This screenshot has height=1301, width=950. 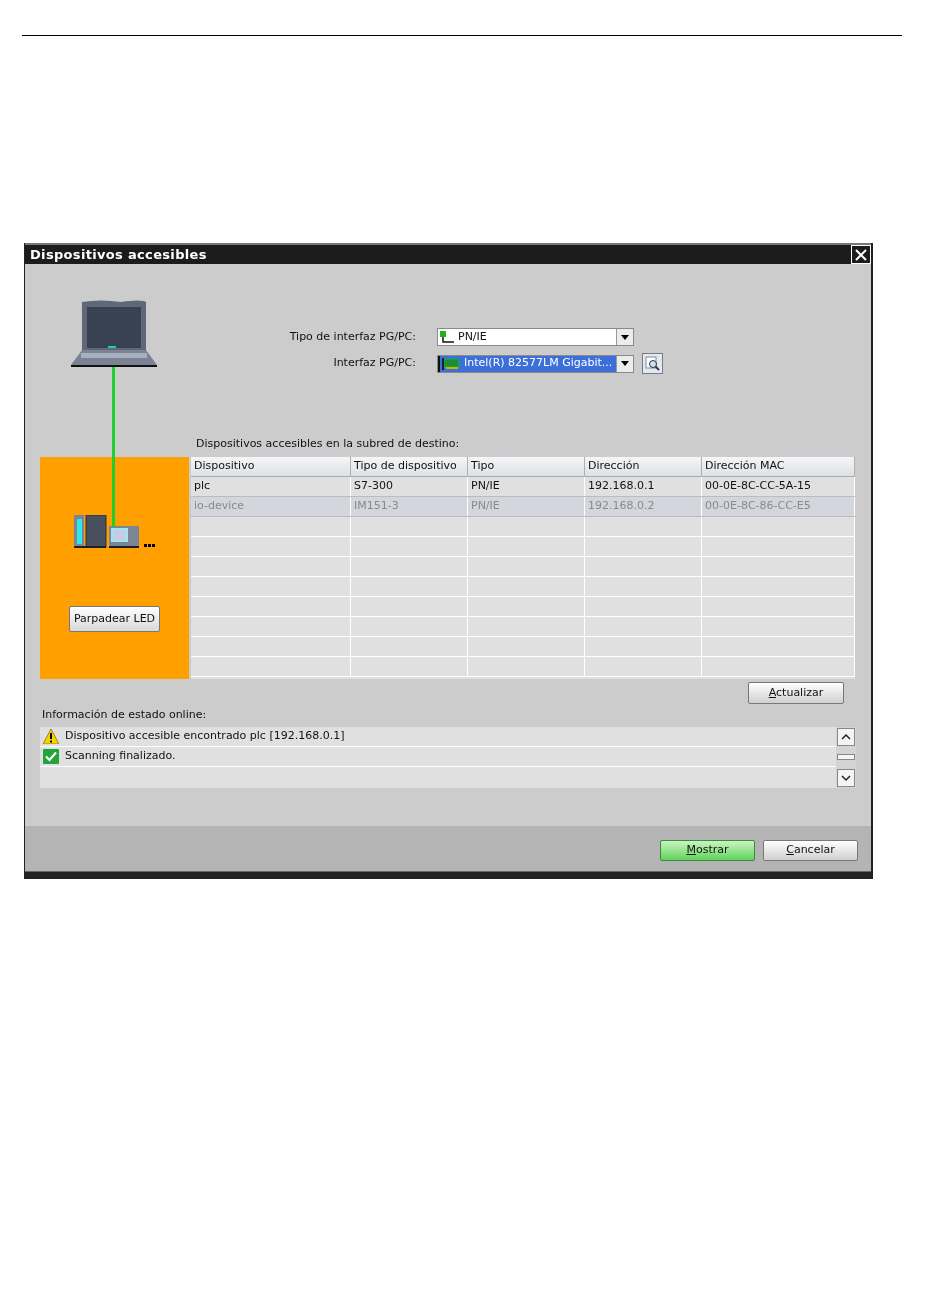 I want to click on column-header: Dirección, so click(x=643, y=466).